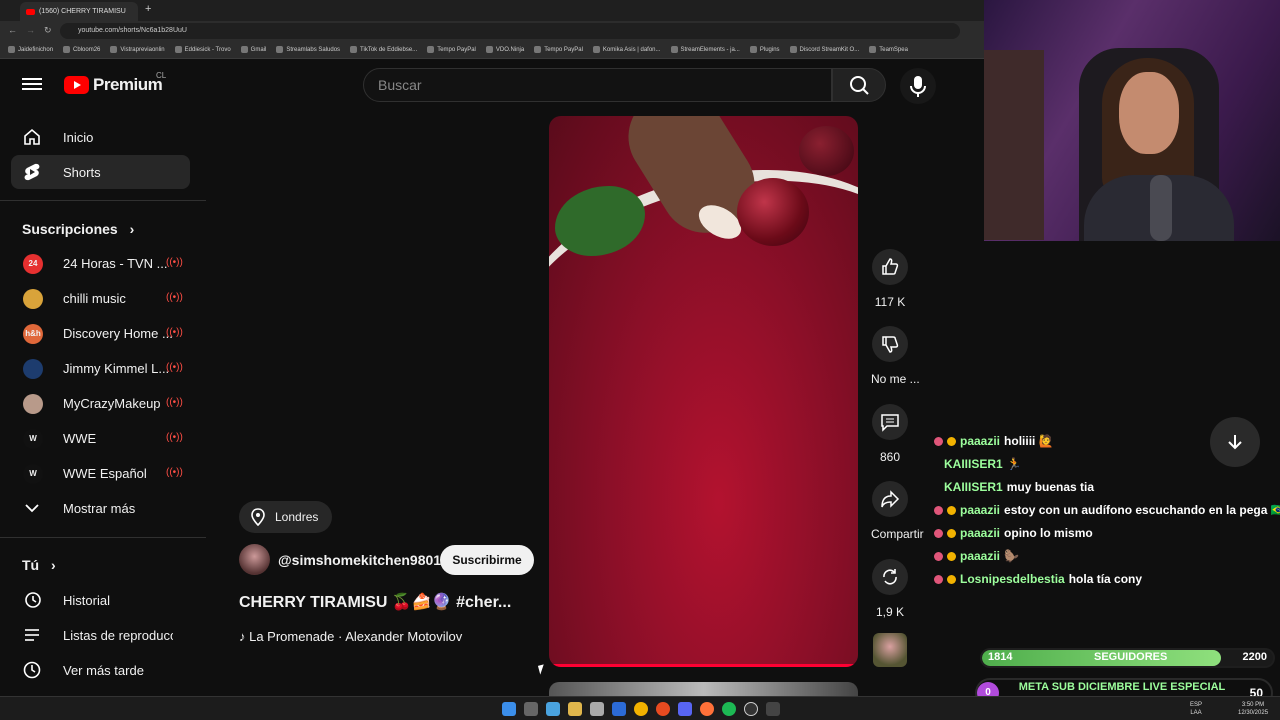 This screenshot has height=720, width=1280. I want to click on sidebar-item-watch-later: Ver más tarde, so click(100, 670).